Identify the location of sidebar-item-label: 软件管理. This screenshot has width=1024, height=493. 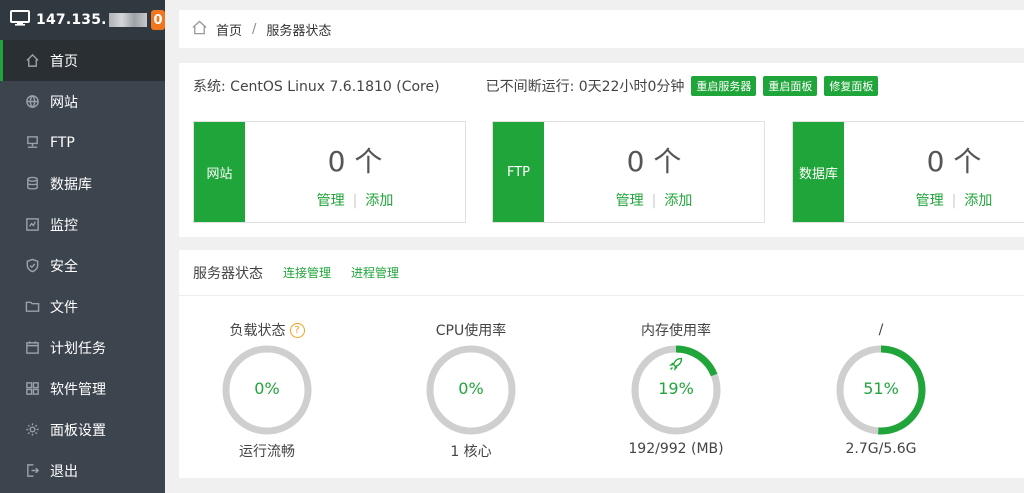
(78, 389).